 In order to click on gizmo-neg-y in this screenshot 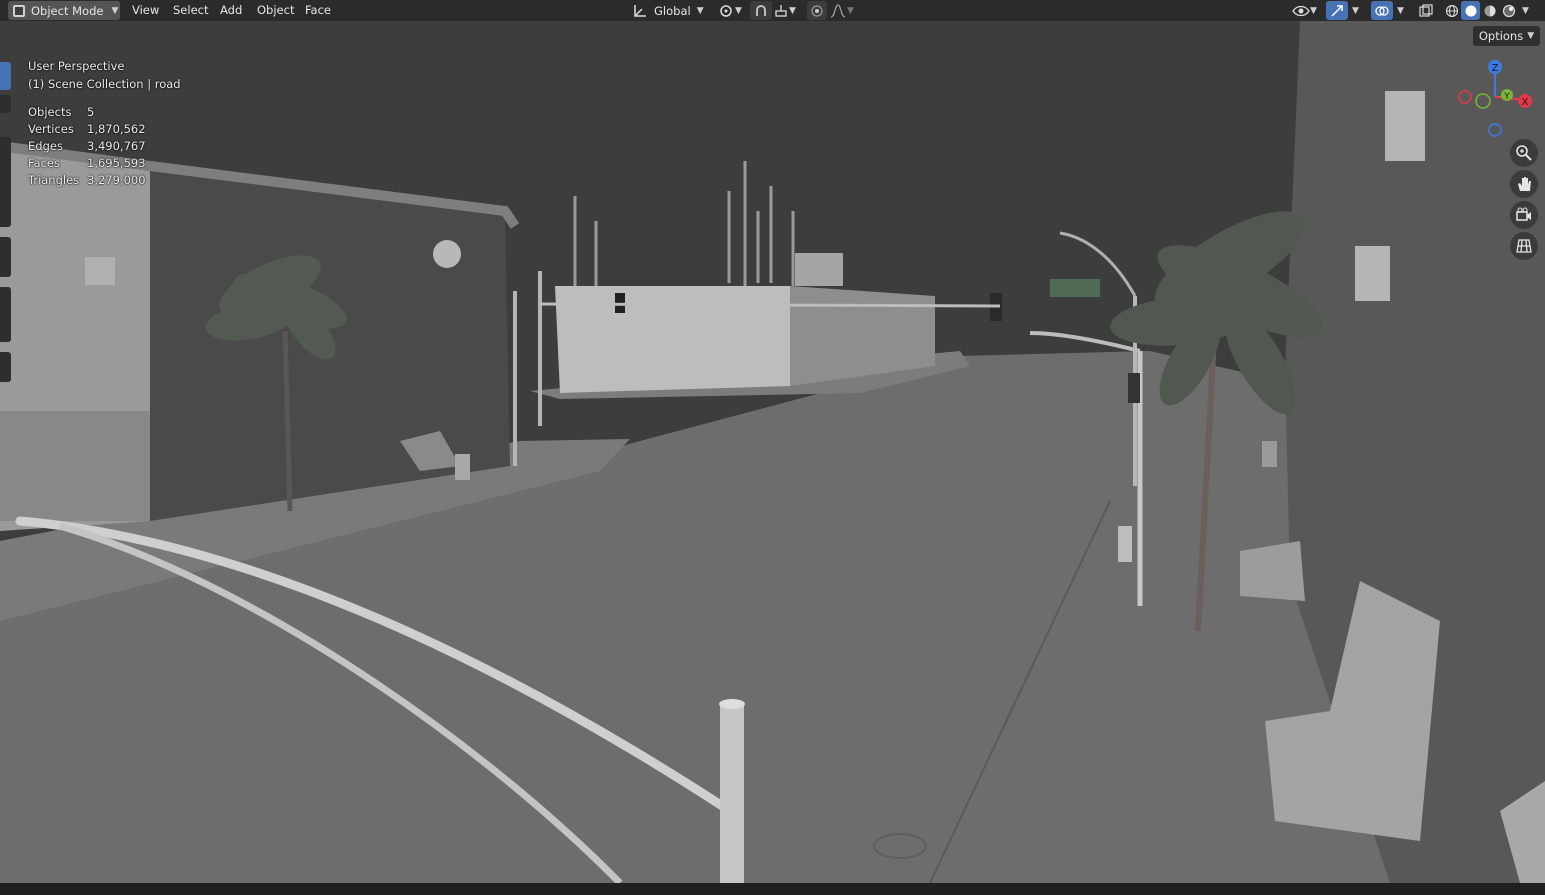, I will do `click(1483, 101)`.